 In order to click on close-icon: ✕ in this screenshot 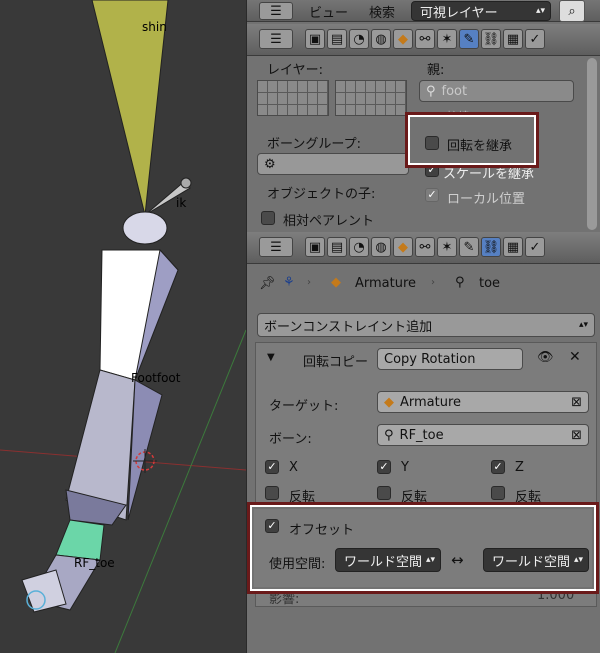, I will do `click(575, 357)`.